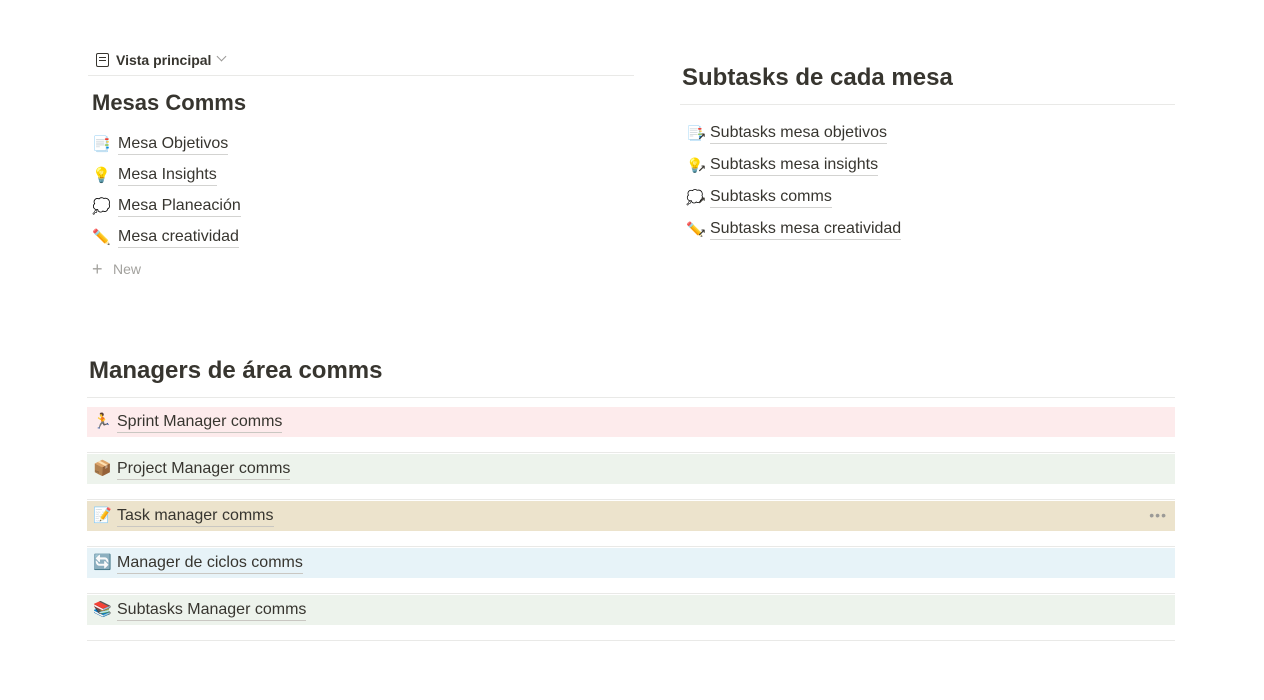  What do you see at coordinates (361, 144) in the screenshot?
I see `list-item-mesa-objetivos: 📑 Mesa Objetivos` at bounding box center [361, 144].